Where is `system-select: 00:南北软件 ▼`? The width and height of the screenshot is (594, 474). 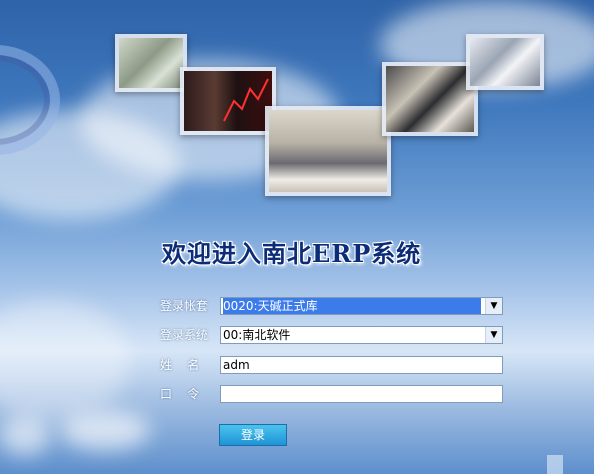 system-select: 00:南北软件 ▼ is located at coordinates (361, 335).